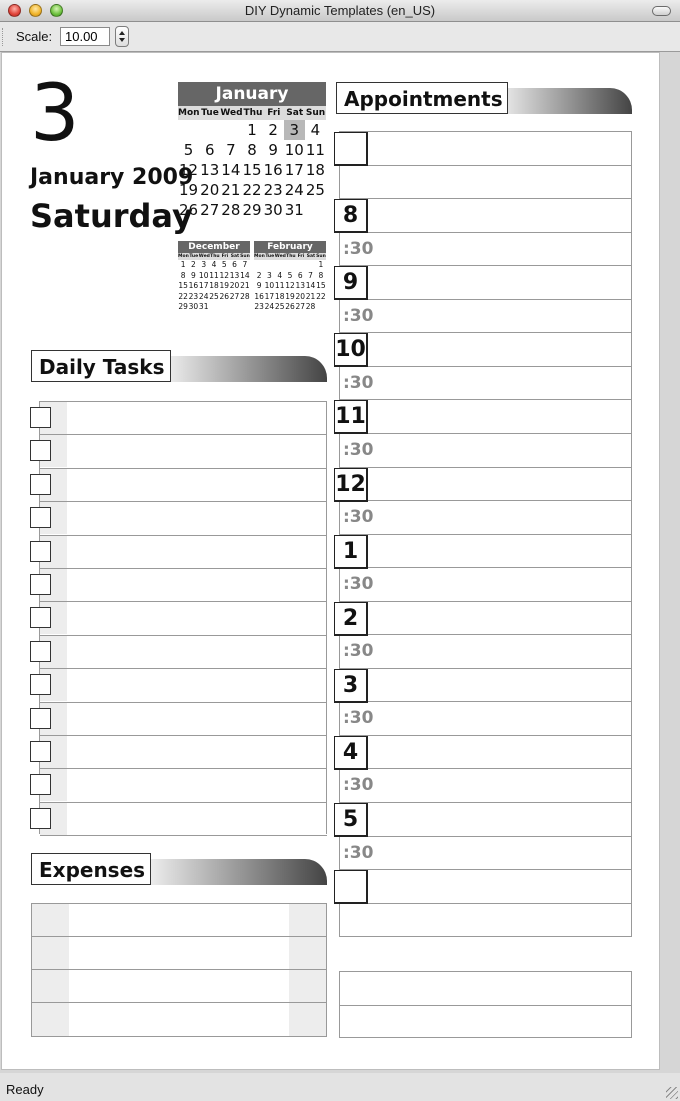 The image size is (680, 1101). I want to click on mini-calendar-day: 30, so click(273, 210).